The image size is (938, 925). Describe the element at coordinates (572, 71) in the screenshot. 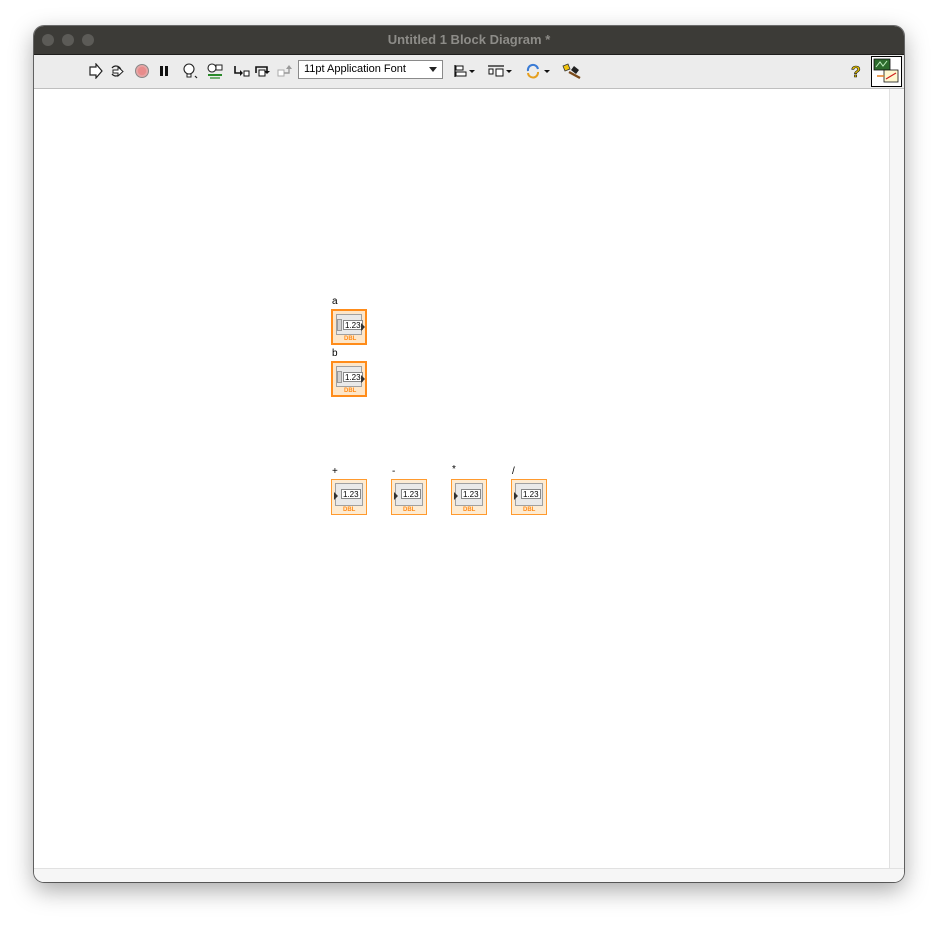

I see `cleanup-diagram-icon` at that location.